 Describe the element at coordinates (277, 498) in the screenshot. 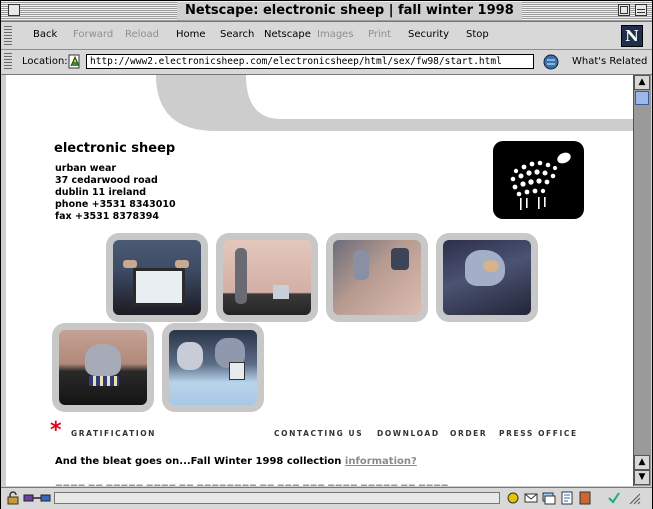

I see `progress-bar` at that location.